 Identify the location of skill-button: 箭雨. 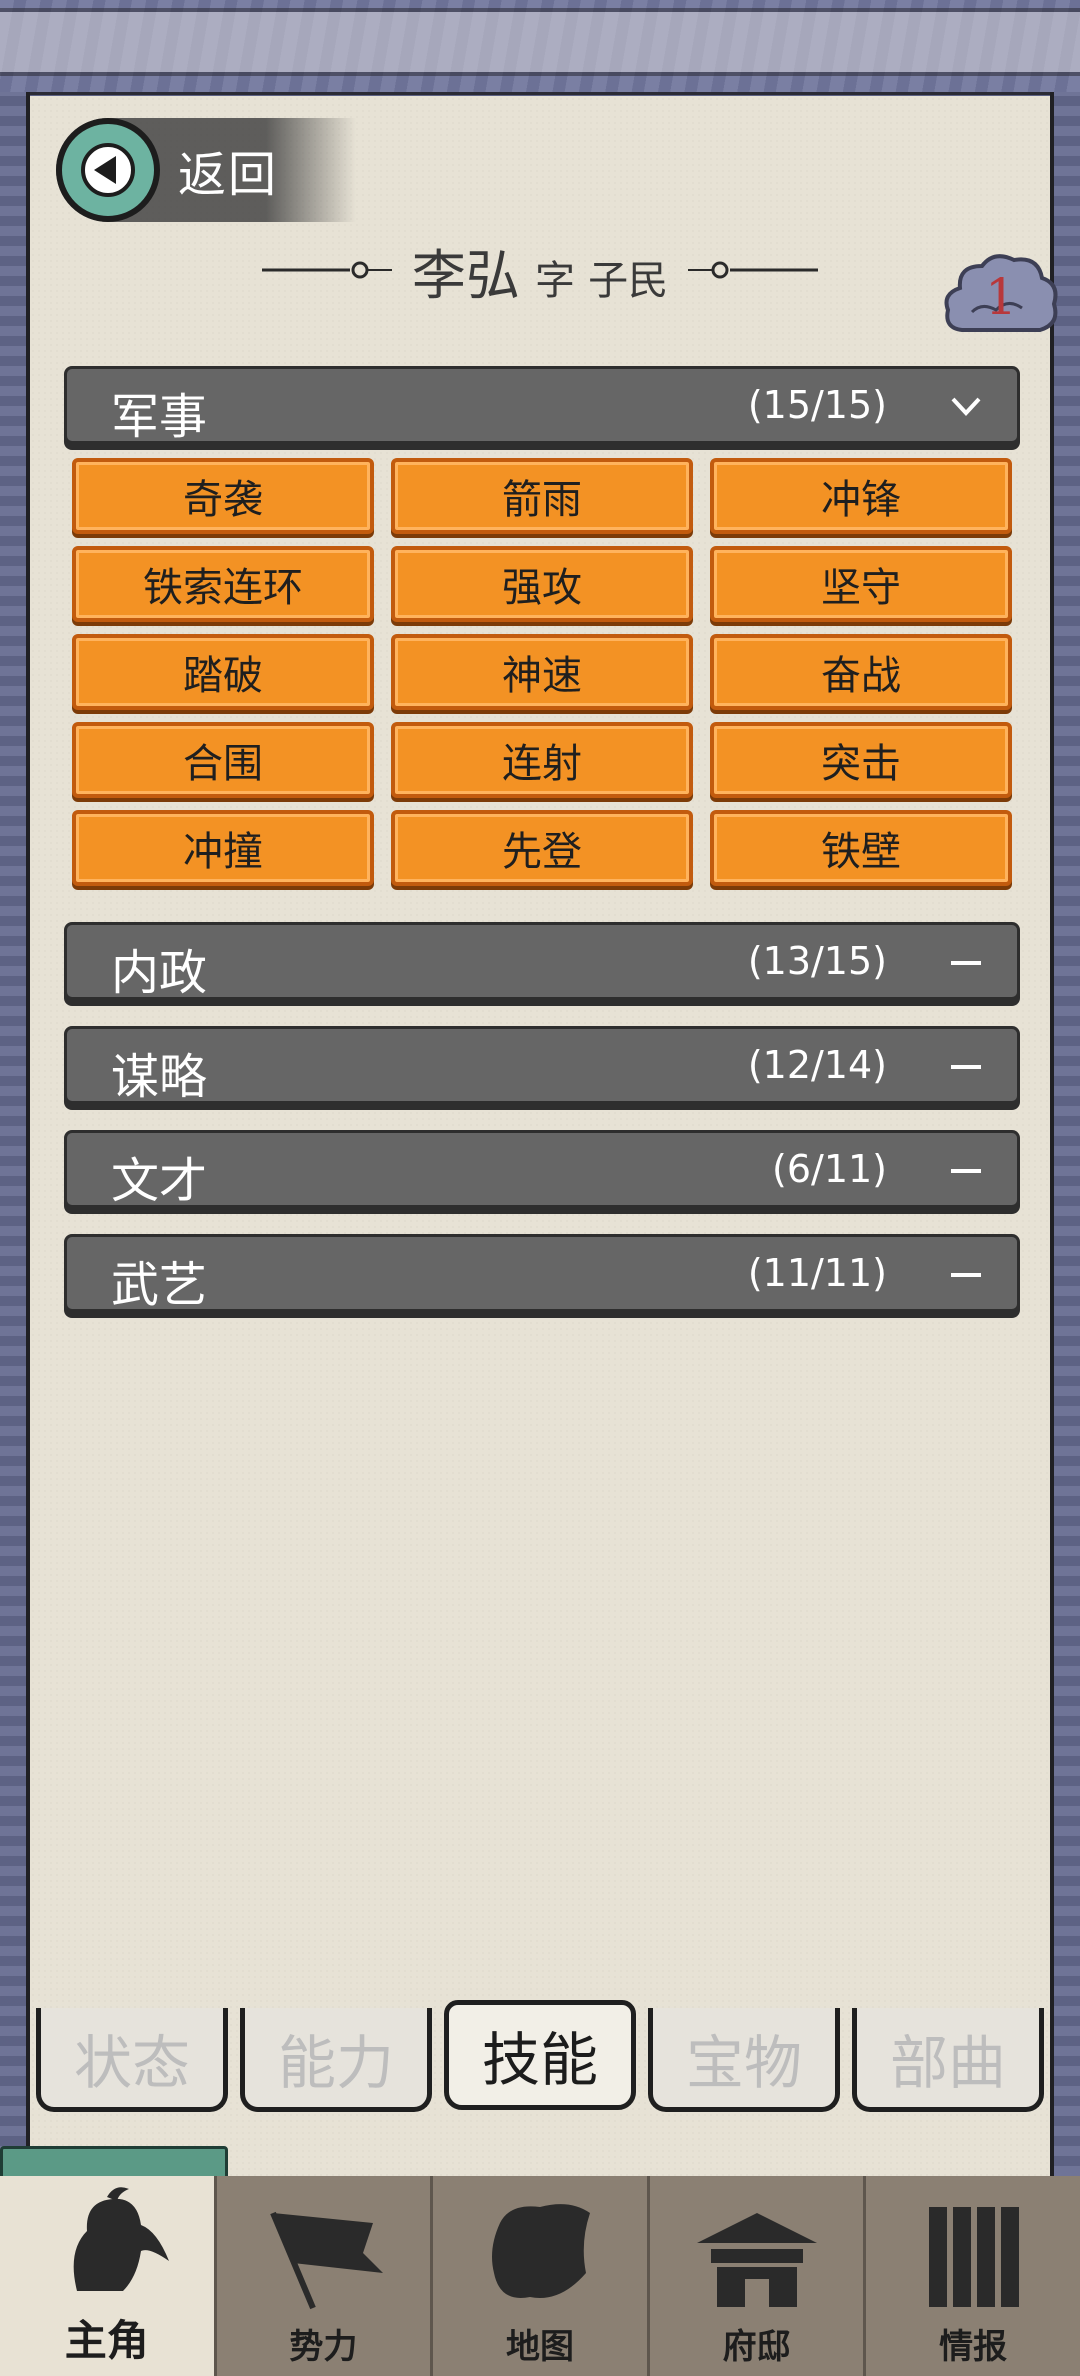
(542, 496).